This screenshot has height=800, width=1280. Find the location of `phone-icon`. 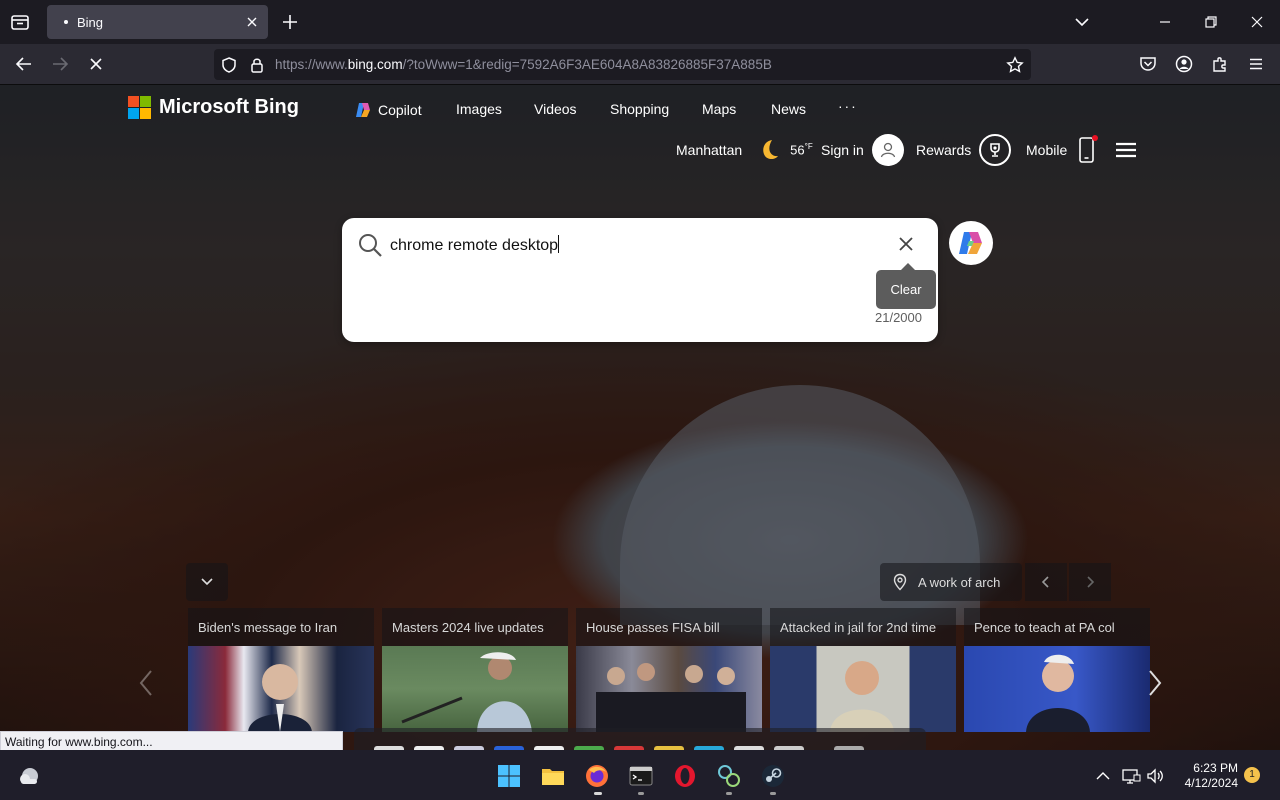

phone-icon is located at coordinates (1089, 149).